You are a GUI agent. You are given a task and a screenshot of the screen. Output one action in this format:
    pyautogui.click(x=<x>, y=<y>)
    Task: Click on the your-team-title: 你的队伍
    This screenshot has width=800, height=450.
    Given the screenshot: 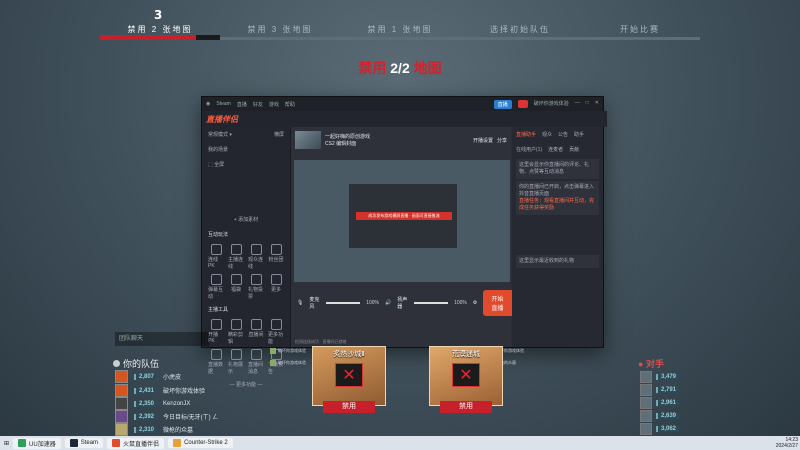 What is the action you would take?
    pyautogui.click(x=136, y=363)
    